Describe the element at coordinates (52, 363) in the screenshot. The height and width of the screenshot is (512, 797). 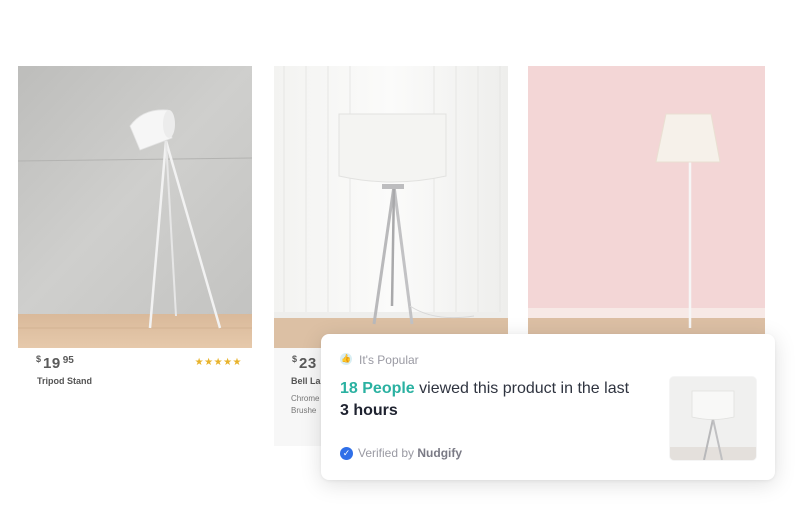
I see `price-main: 19` at that location.